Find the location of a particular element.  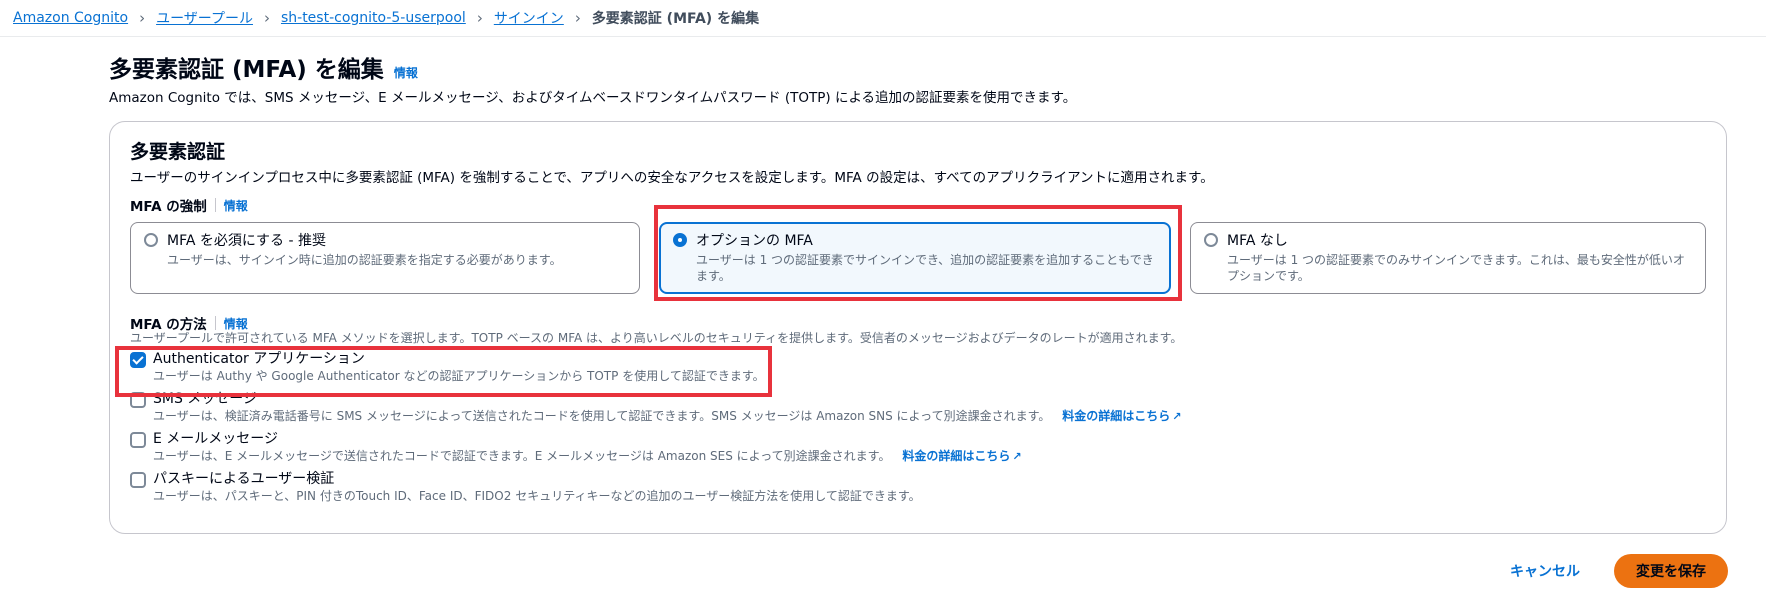

email-pricing-link: 料金の詳細はこちら ↗ is located at coordinates (961, 456).